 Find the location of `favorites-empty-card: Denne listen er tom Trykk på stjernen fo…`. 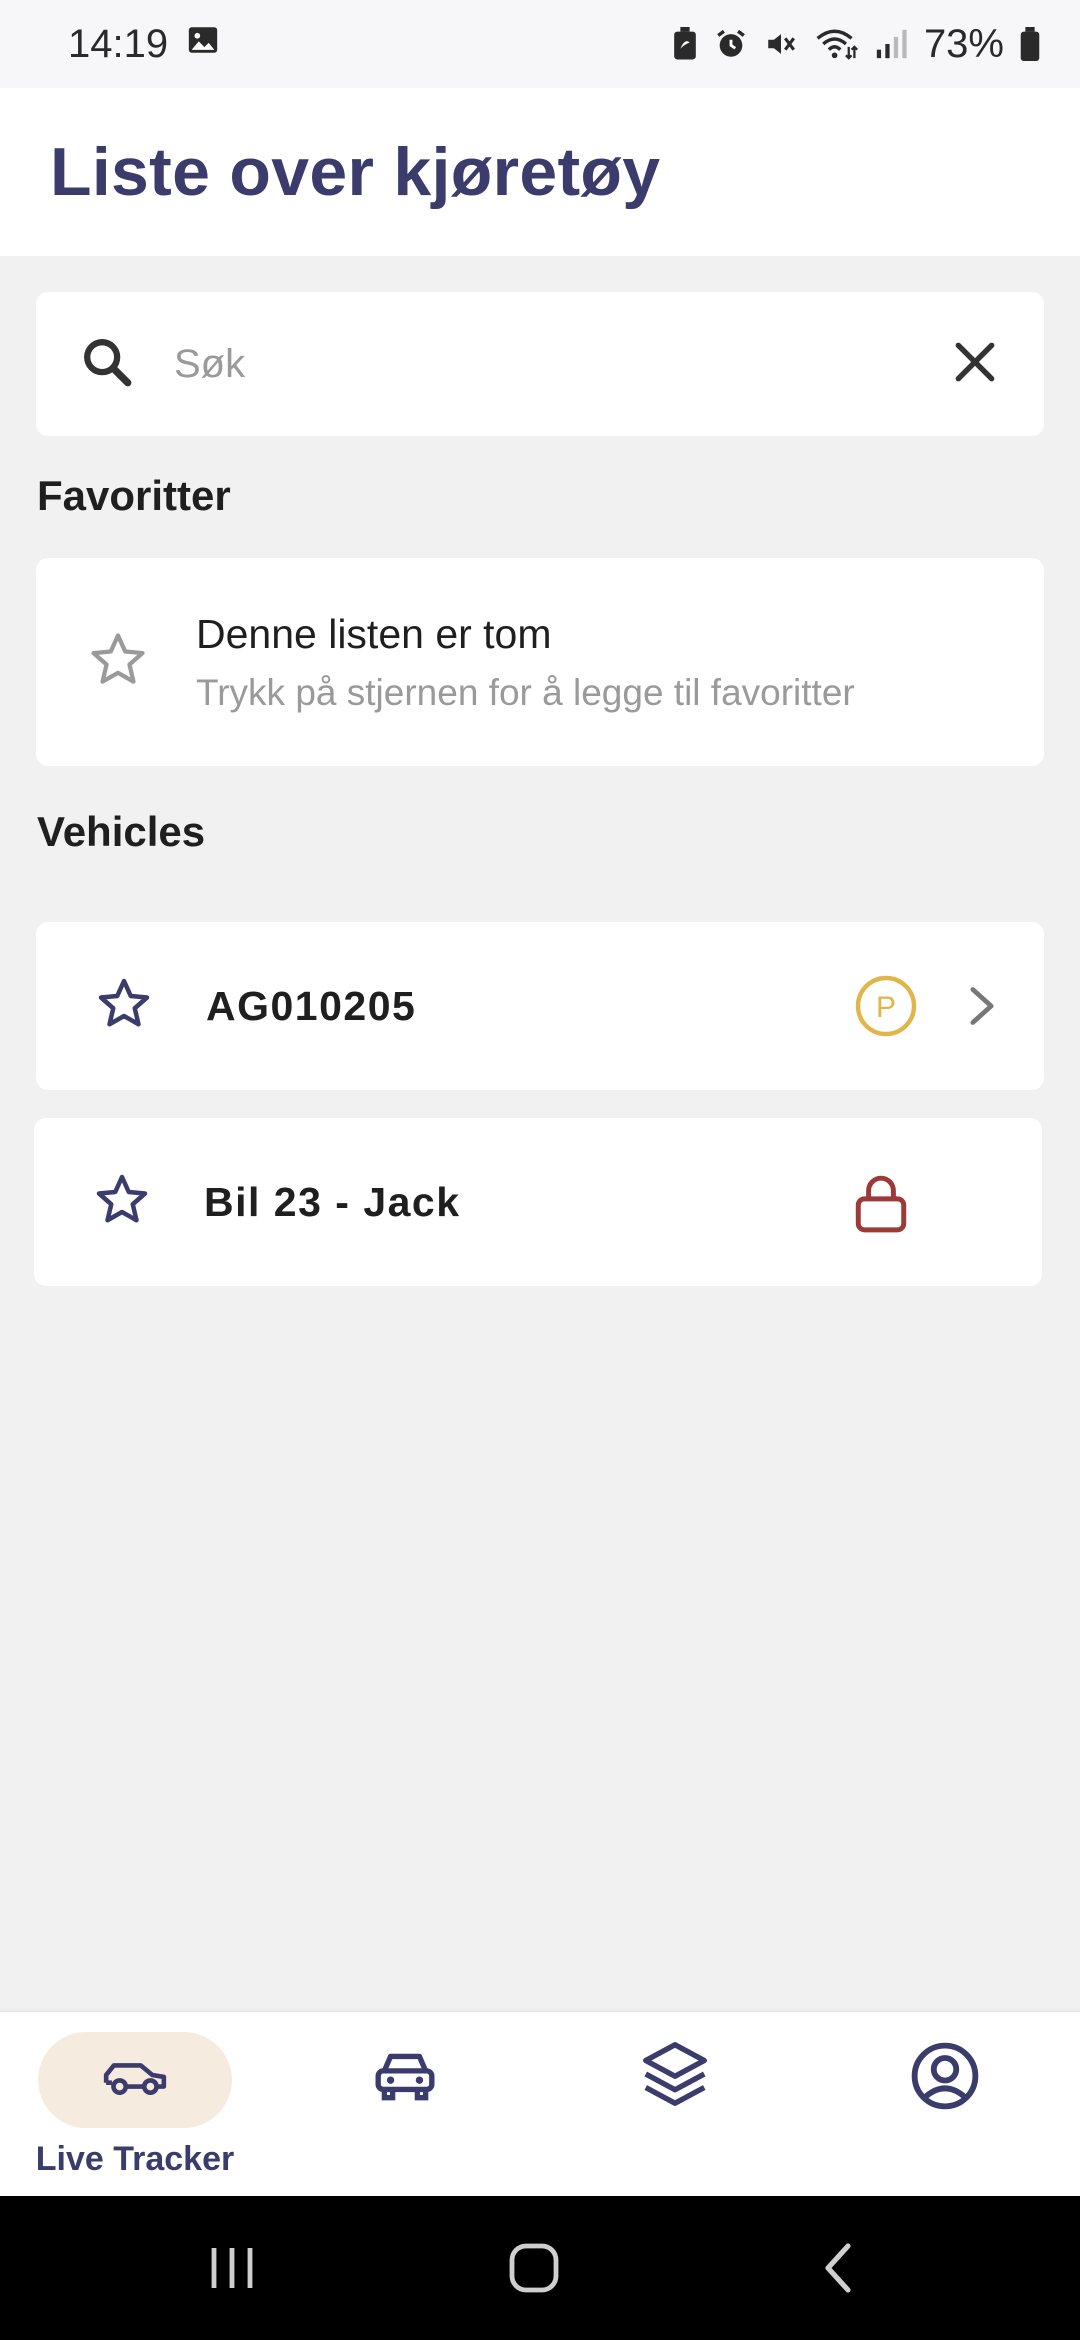

favorites-empty-card: Denne listen er tom Trykk på stjernen fo… is located at coordinates (540, 662).